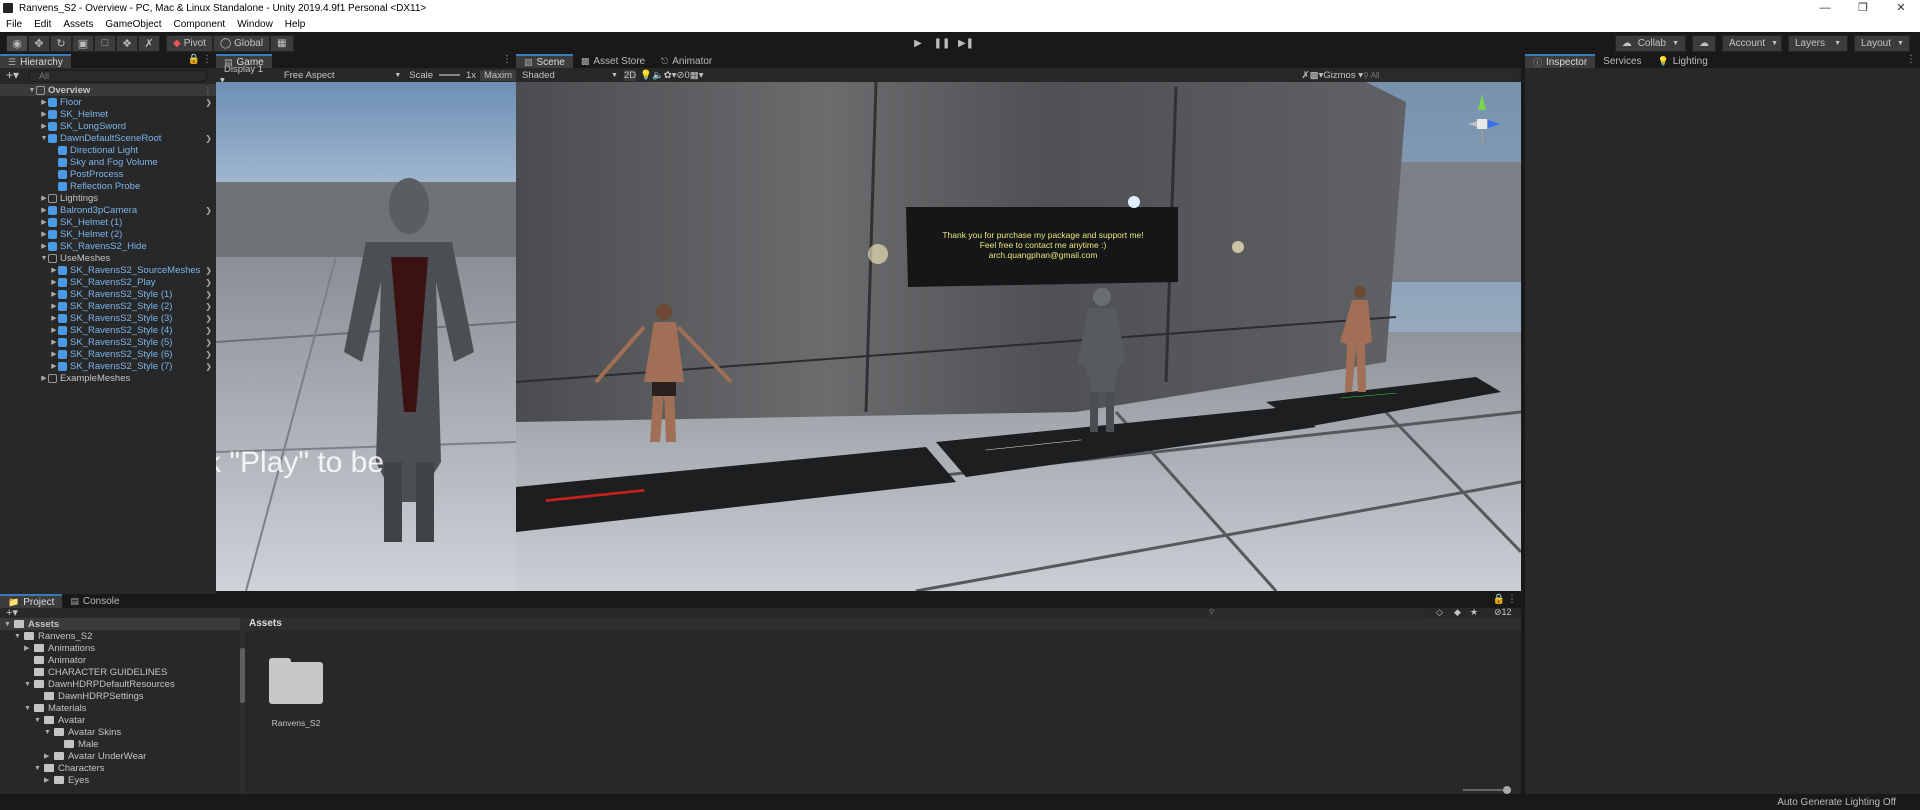 The height and width of the screenshot is (810, 1920). I want to click on hierarchy-item: ▶ SK_RavensS2_Style (2) ❯, so click(108, 306).